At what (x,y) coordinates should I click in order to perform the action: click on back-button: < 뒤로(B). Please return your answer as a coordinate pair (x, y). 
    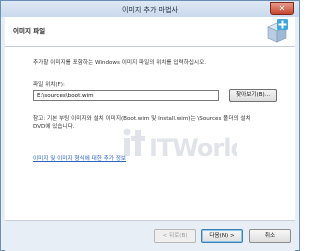
    Looking at the image, I should click on (175, 236).